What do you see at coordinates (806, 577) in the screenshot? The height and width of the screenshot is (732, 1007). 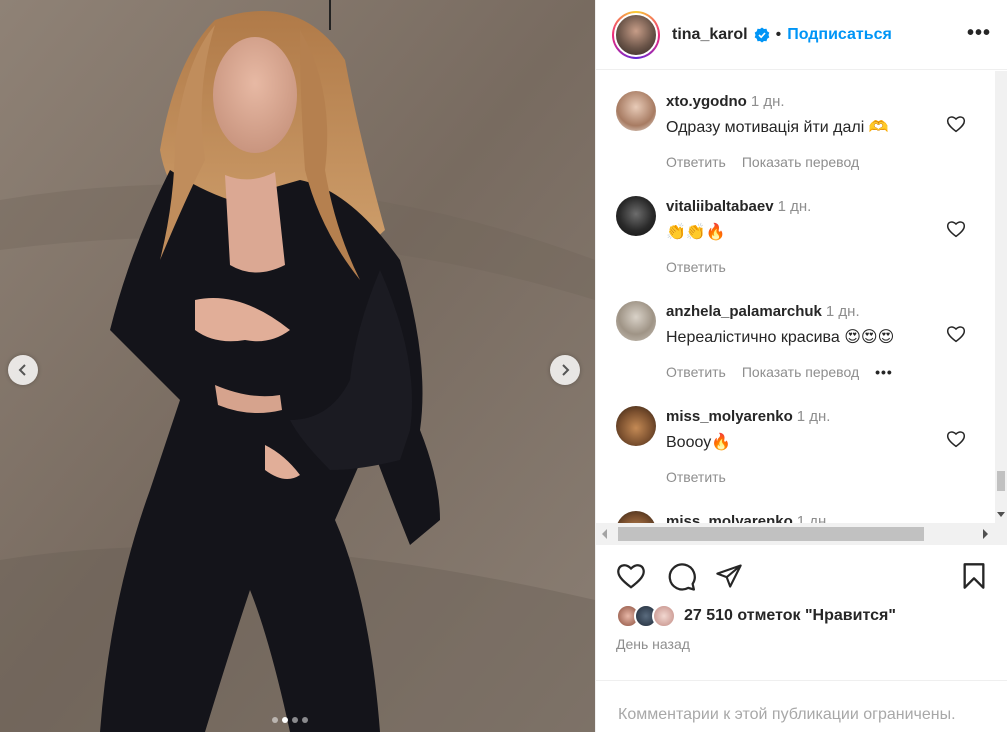 I see `post-actions` at bounding box center [806, 577].